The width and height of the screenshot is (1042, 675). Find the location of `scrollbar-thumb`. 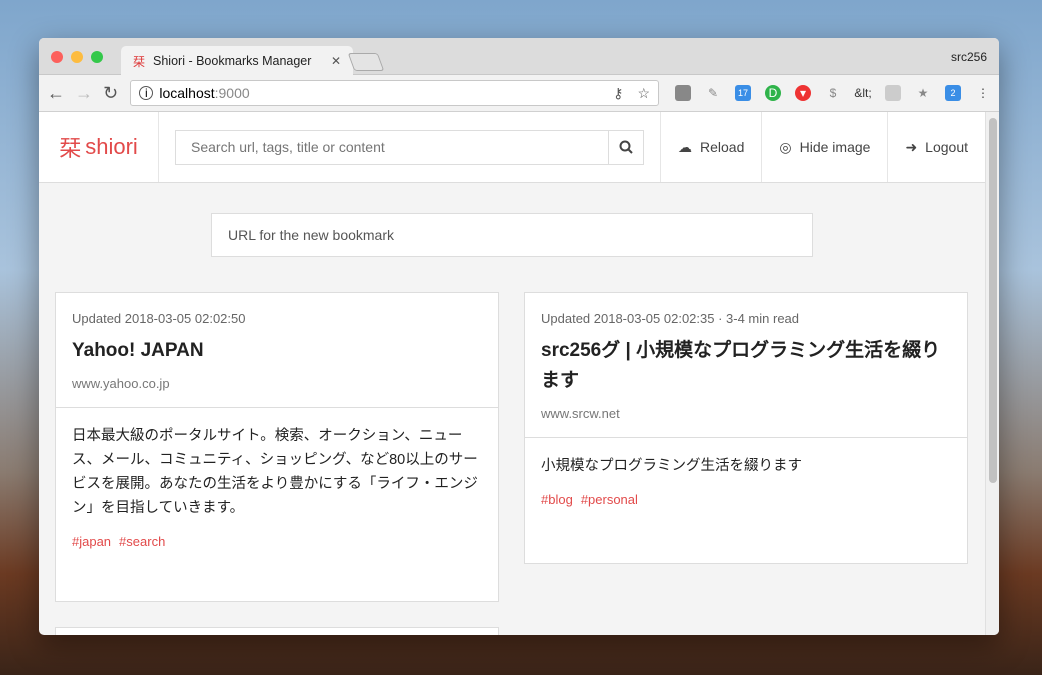

scrollbar-thumb is located at coordinates (993, 300).